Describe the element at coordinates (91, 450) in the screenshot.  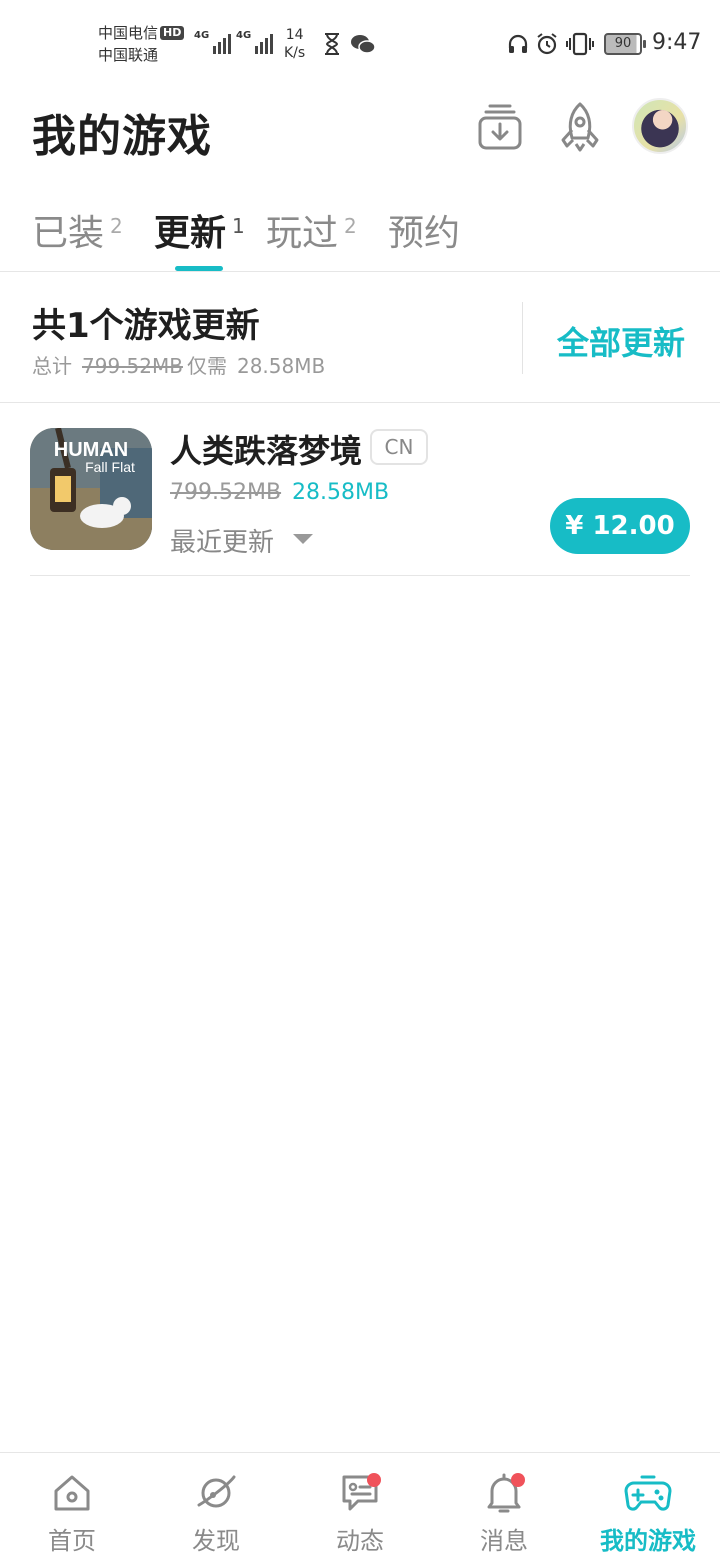
I see `game-icon-title: HUMAN` at that location.